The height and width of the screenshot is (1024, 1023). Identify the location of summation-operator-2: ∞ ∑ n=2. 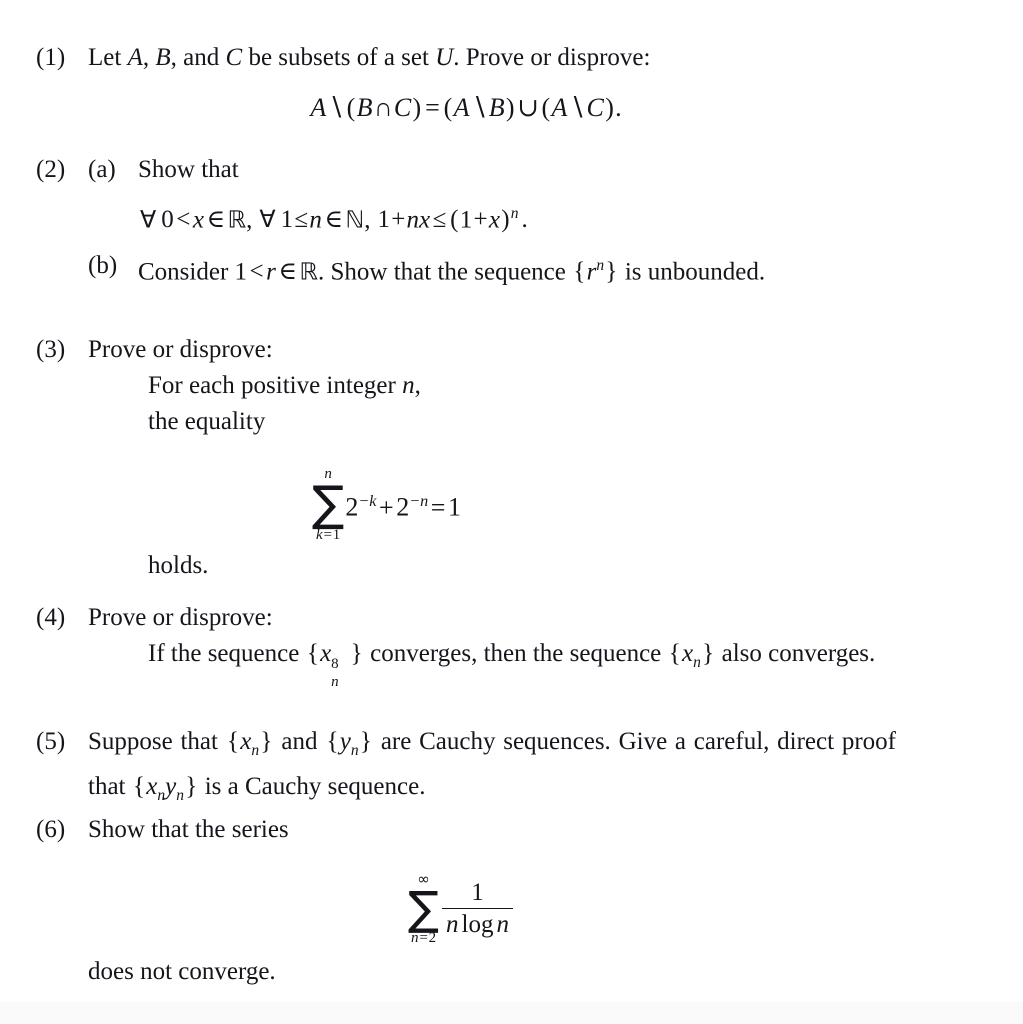
(423, 909).